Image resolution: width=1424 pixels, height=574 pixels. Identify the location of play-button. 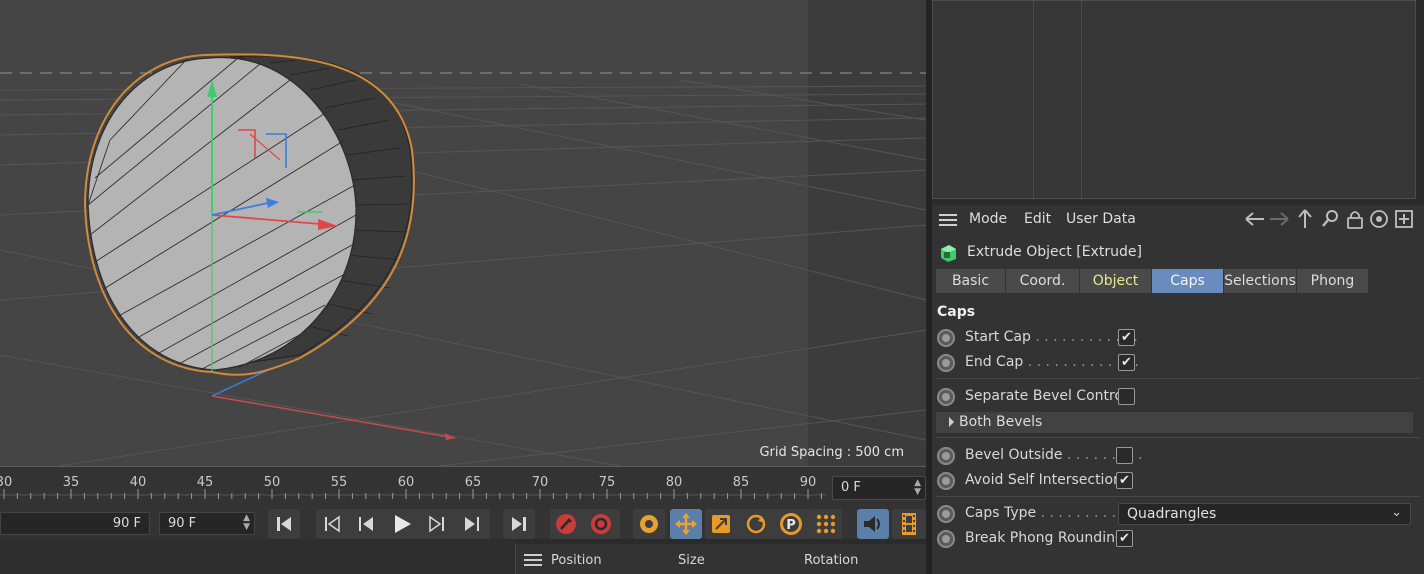
(402, 524).